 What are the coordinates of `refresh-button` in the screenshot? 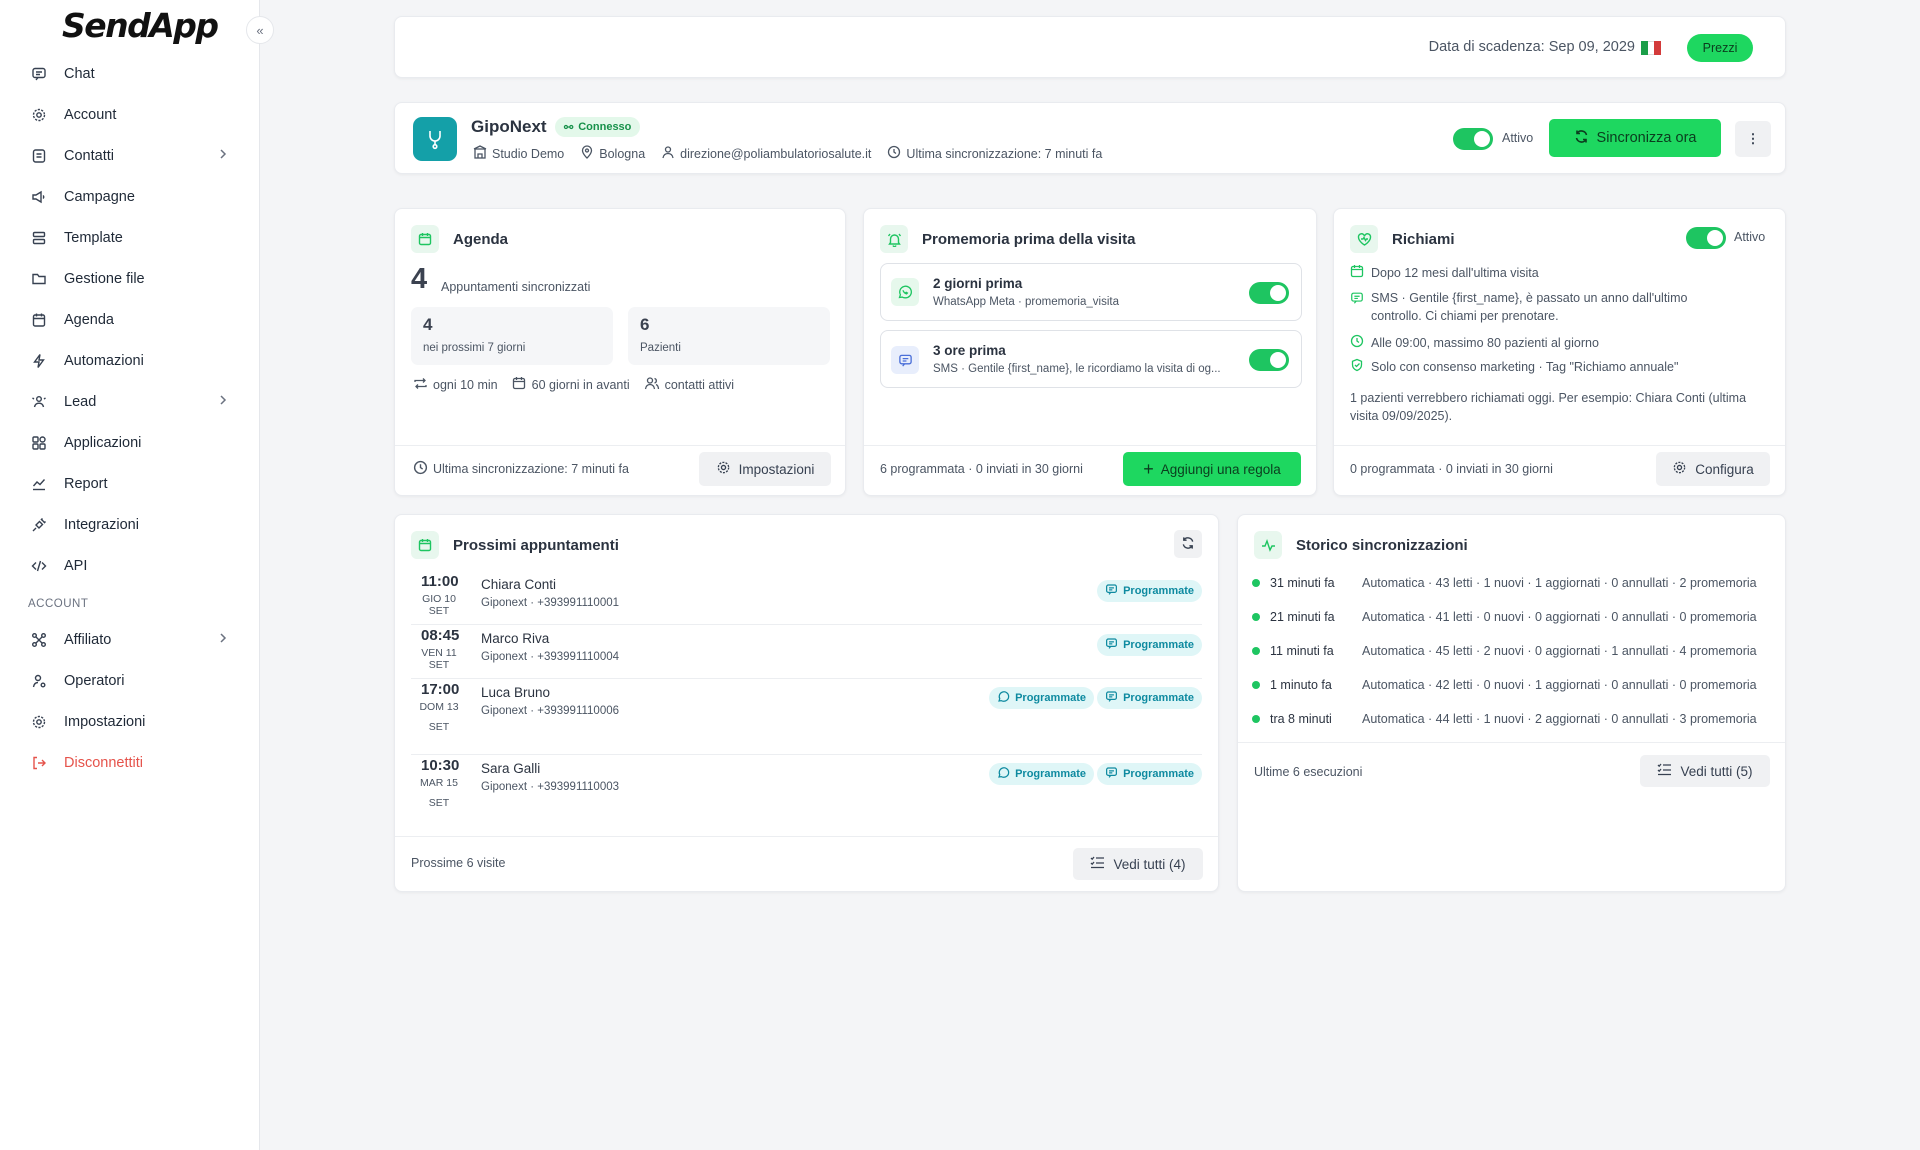 It's located at (1188, 544).